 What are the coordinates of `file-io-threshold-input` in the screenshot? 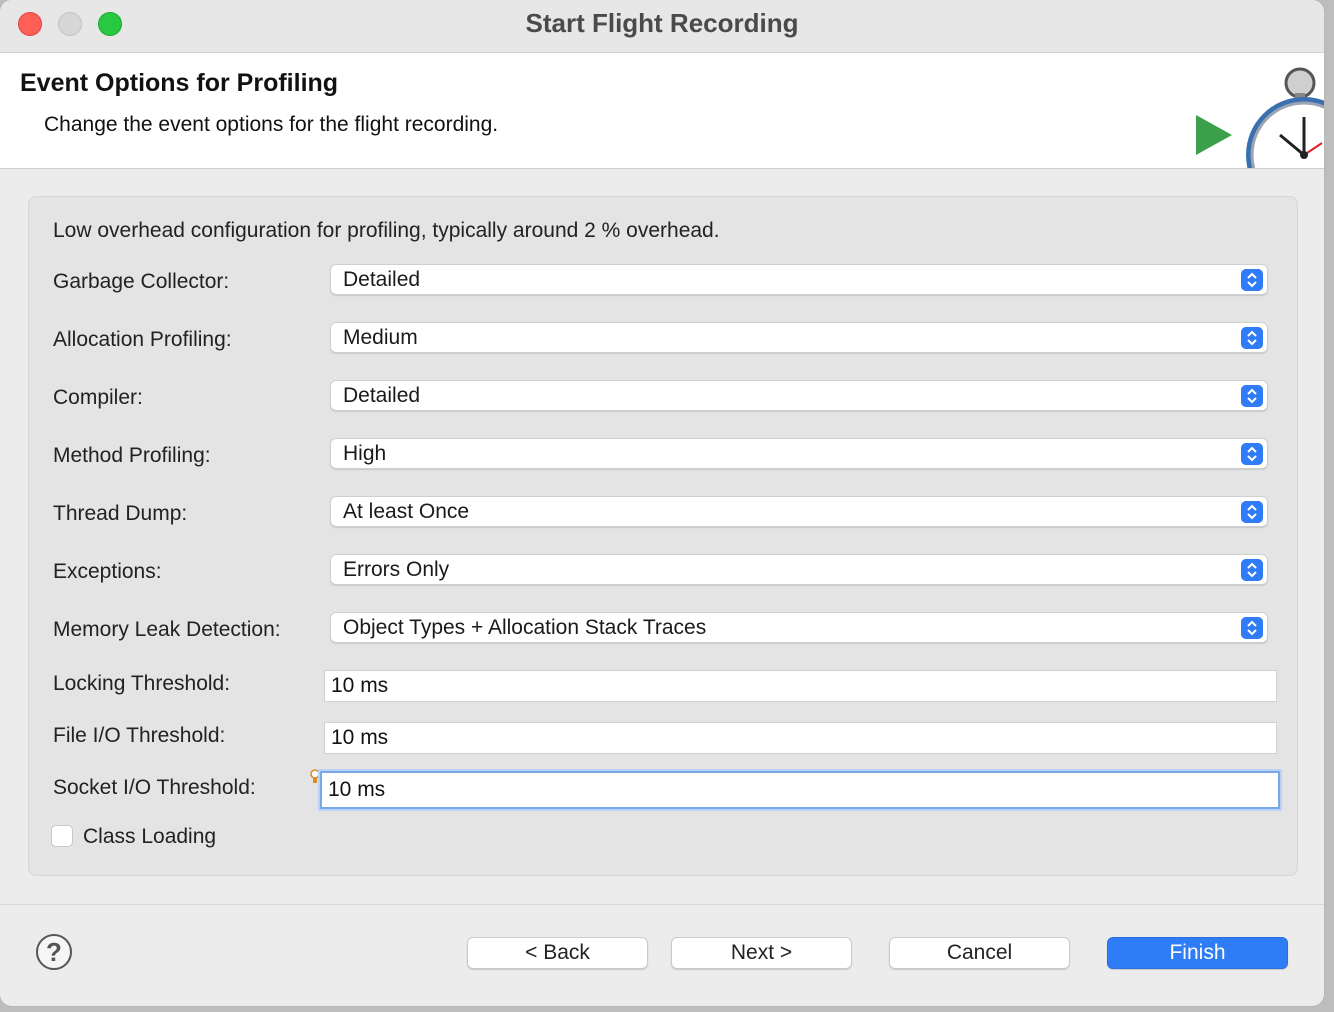 It's located at (800, 738).